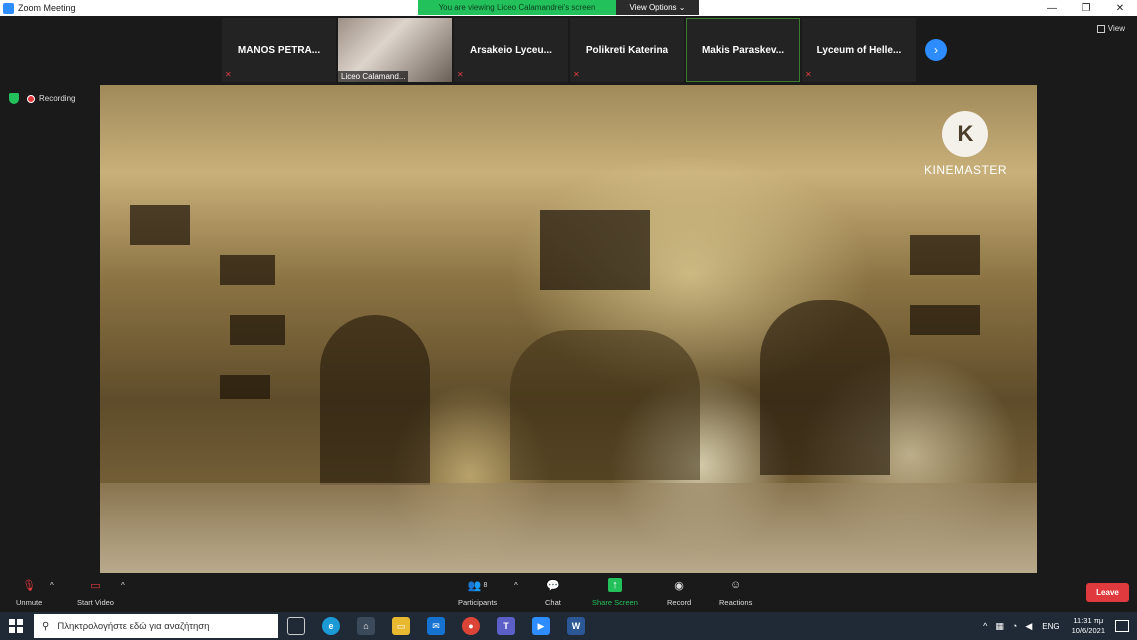  I want to click on kinemaster-logo-icon: K, so click(965, 134).